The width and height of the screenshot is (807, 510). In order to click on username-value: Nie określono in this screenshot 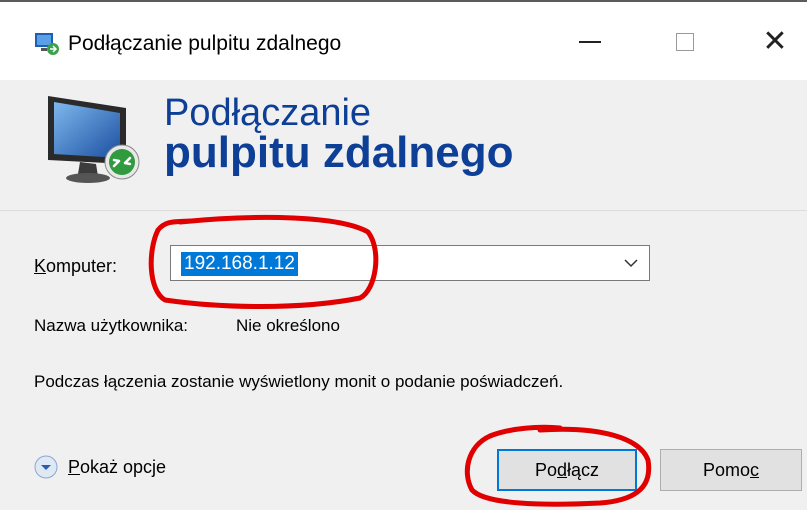, I will do `click(288, 325)`.